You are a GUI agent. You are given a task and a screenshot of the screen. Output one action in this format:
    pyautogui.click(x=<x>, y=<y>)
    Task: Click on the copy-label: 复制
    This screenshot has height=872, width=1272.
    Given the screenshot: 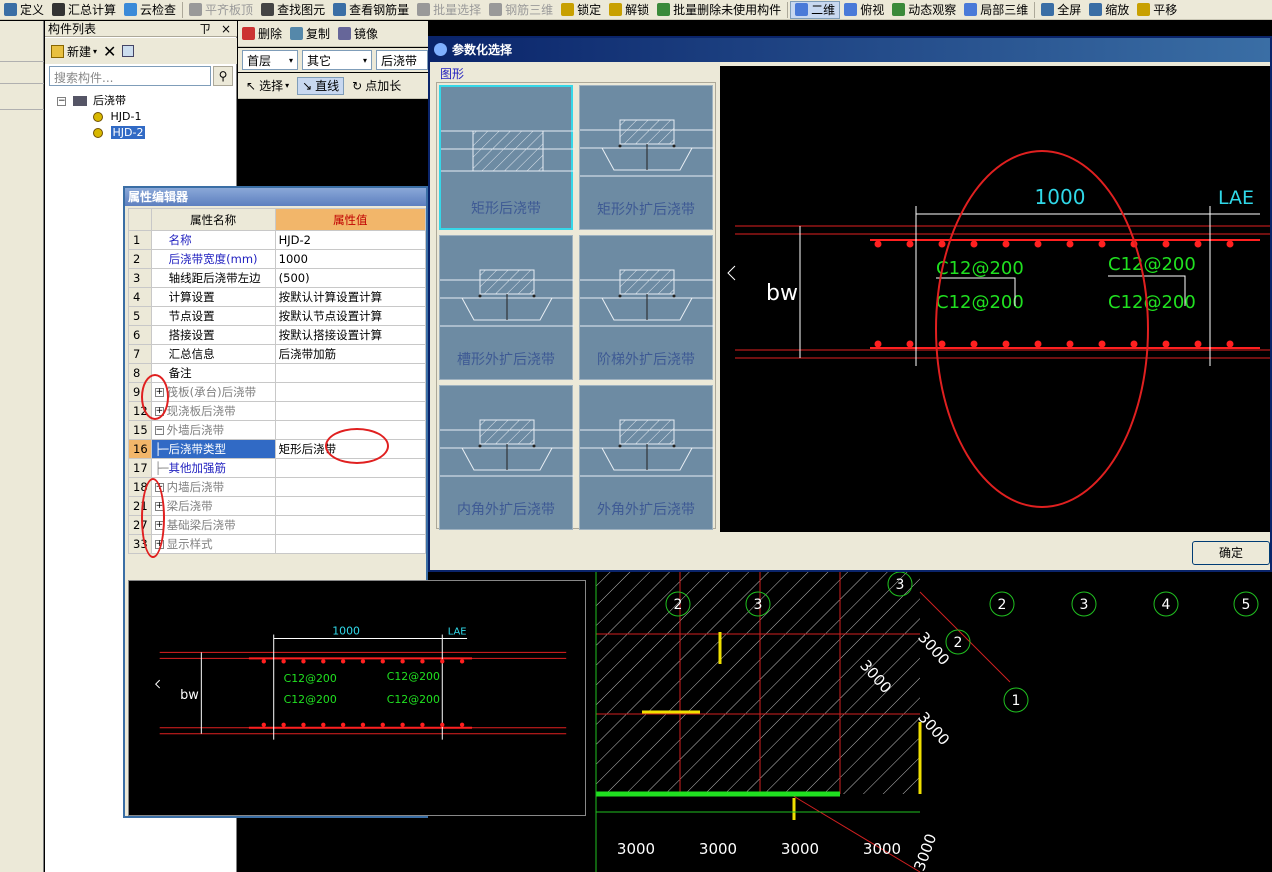 What is the action you would take?
    pyautogui.click(x=318, y=34)
    